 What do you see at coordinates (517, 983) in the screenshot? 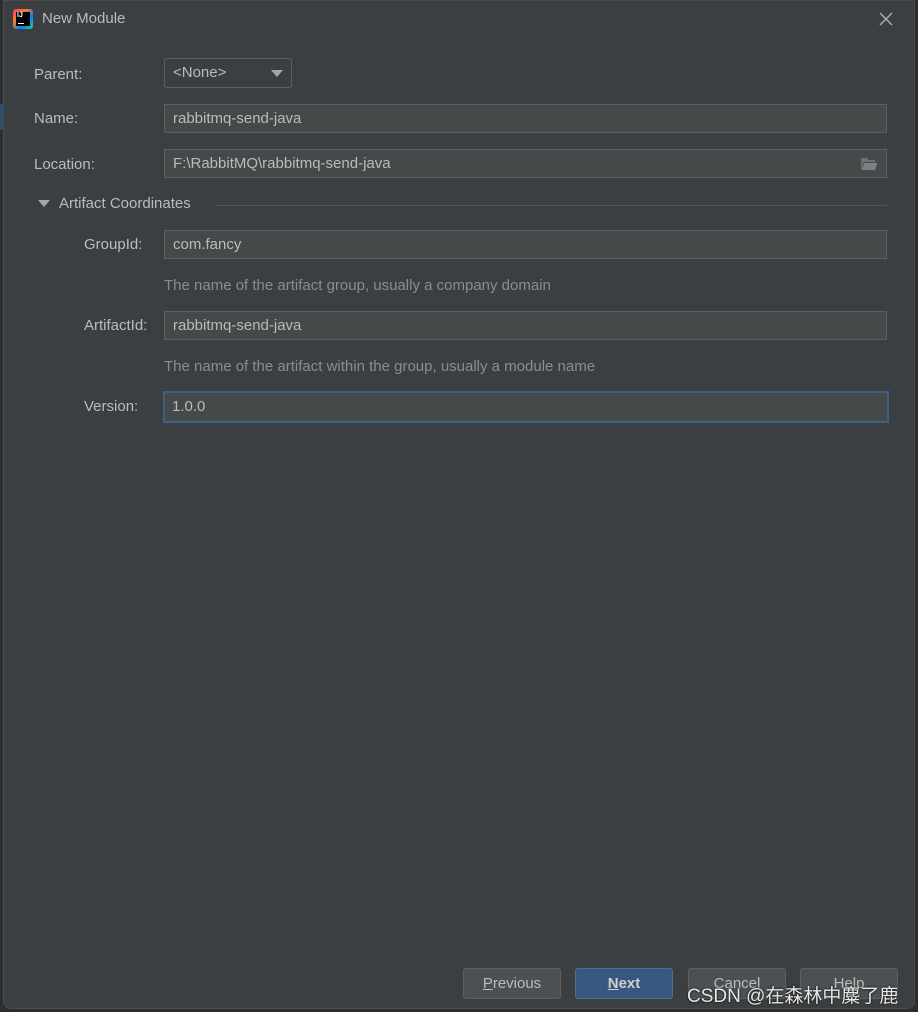
I see `previous-label: revious` at bounding box center [517, 983].